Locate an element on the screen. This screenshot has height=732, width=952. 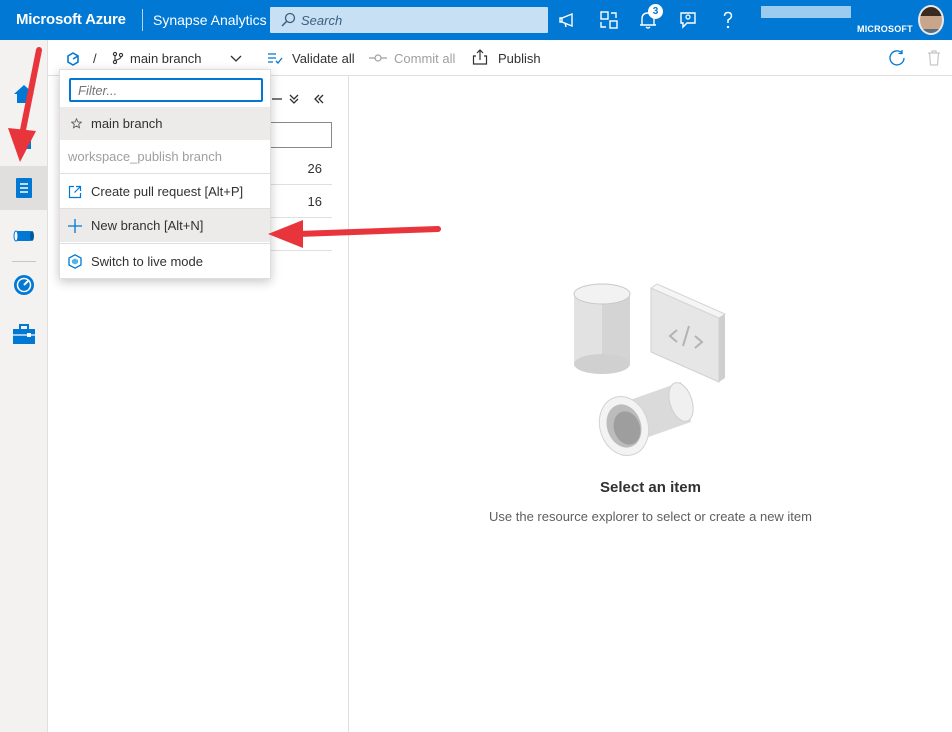
branch-option-label: workspace_publish branch is located at coordinates (145, 156).